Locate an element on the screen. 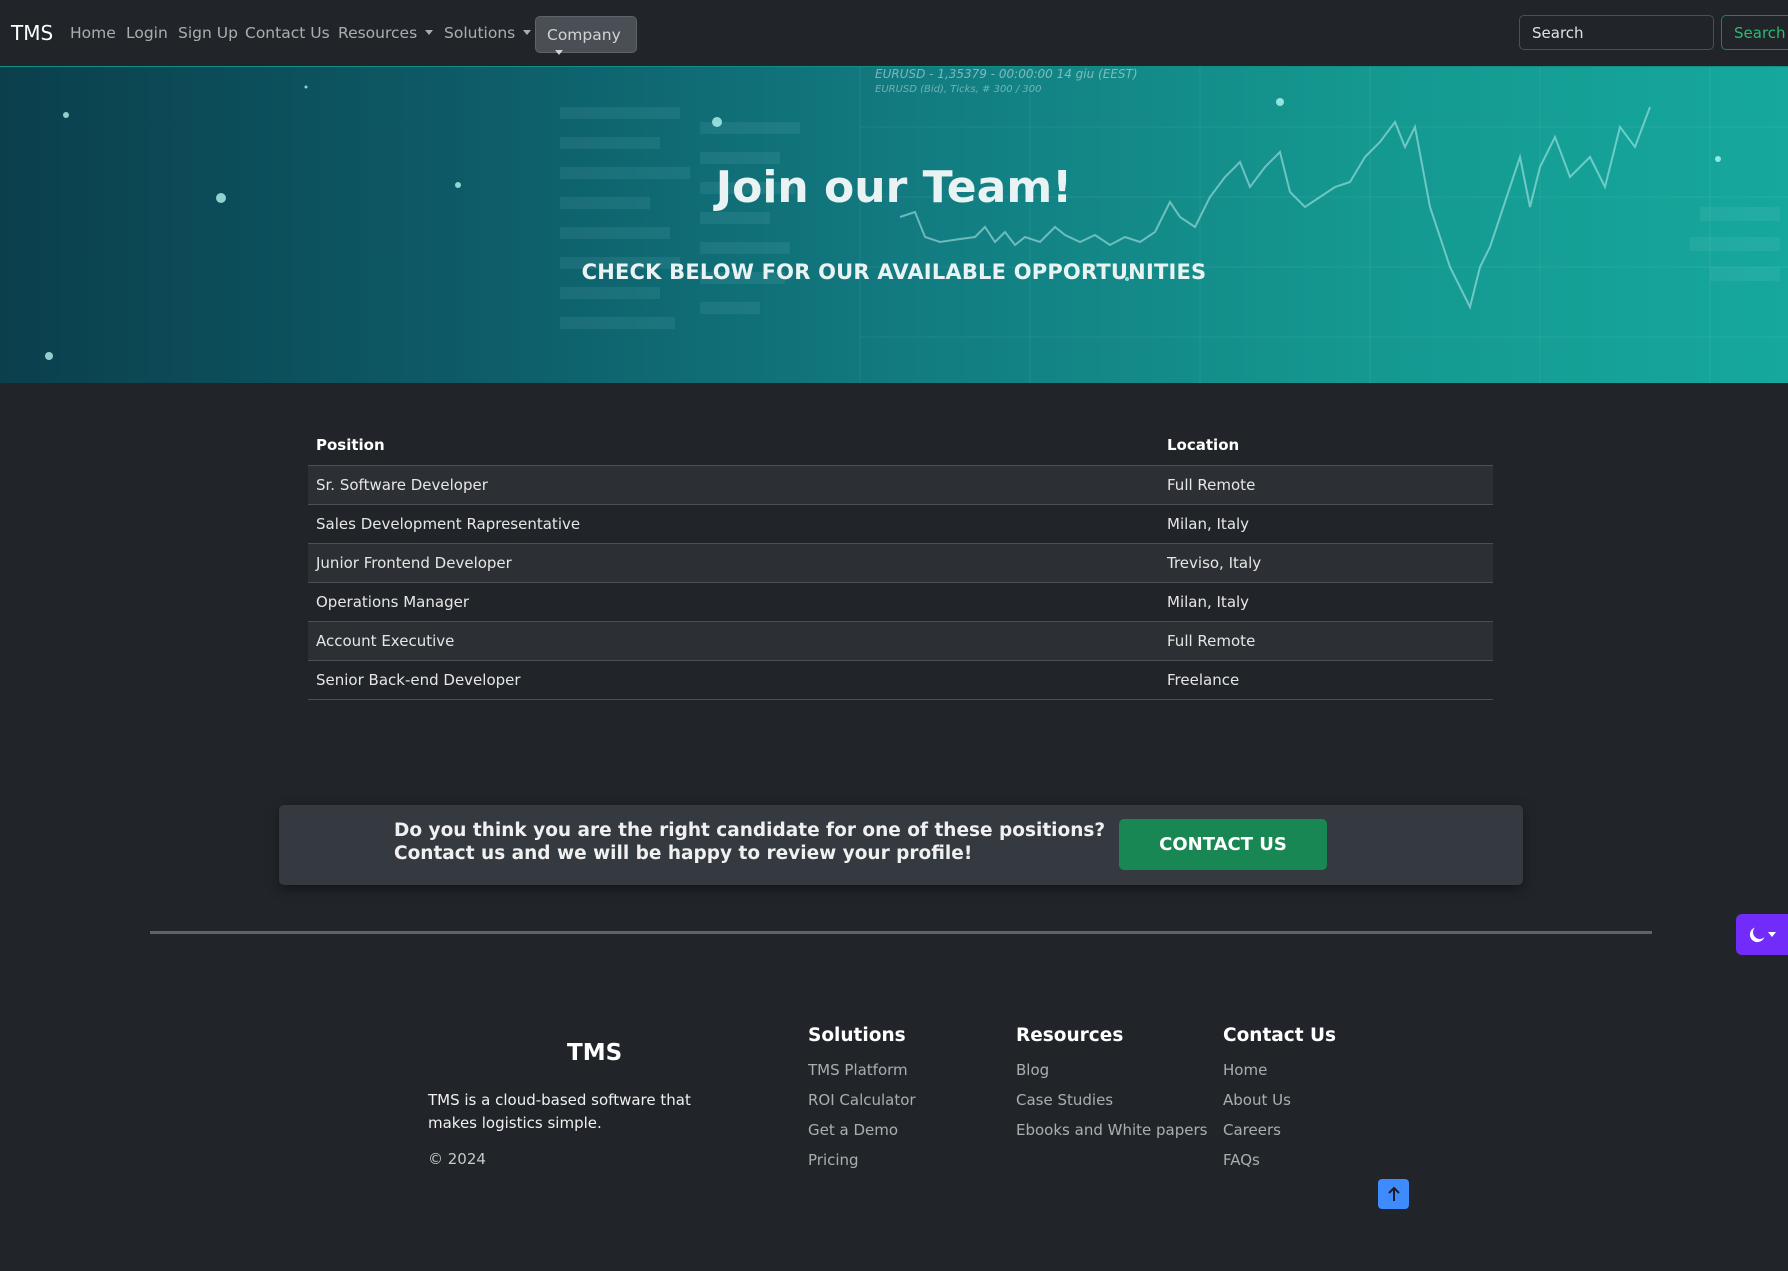 This screenshot has height=1271, width=1788. table-row: Senior Back-end Developer Freelance is located at coordinates (900, 680).